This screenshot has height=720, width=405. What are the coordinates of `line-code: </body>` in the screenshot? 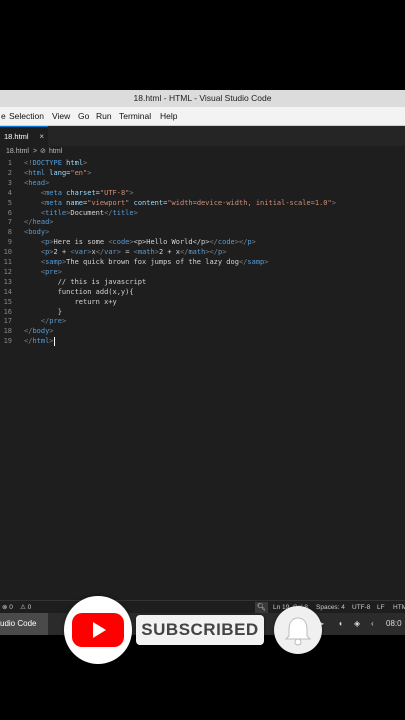 It's located at (39, 331).